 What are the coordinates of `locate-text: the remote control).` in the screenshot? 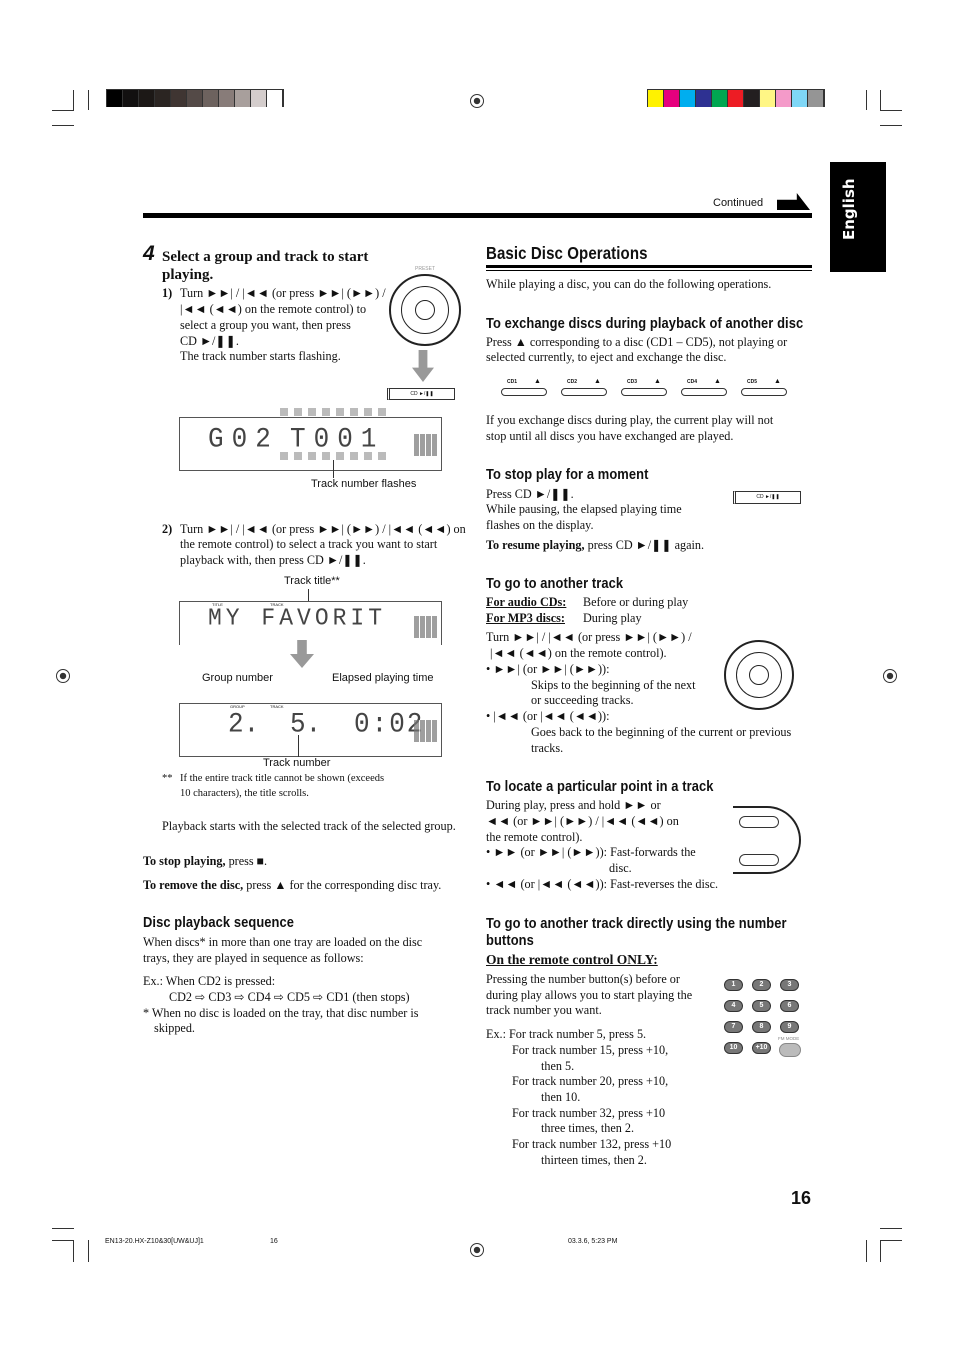 It's located at (534, 837).